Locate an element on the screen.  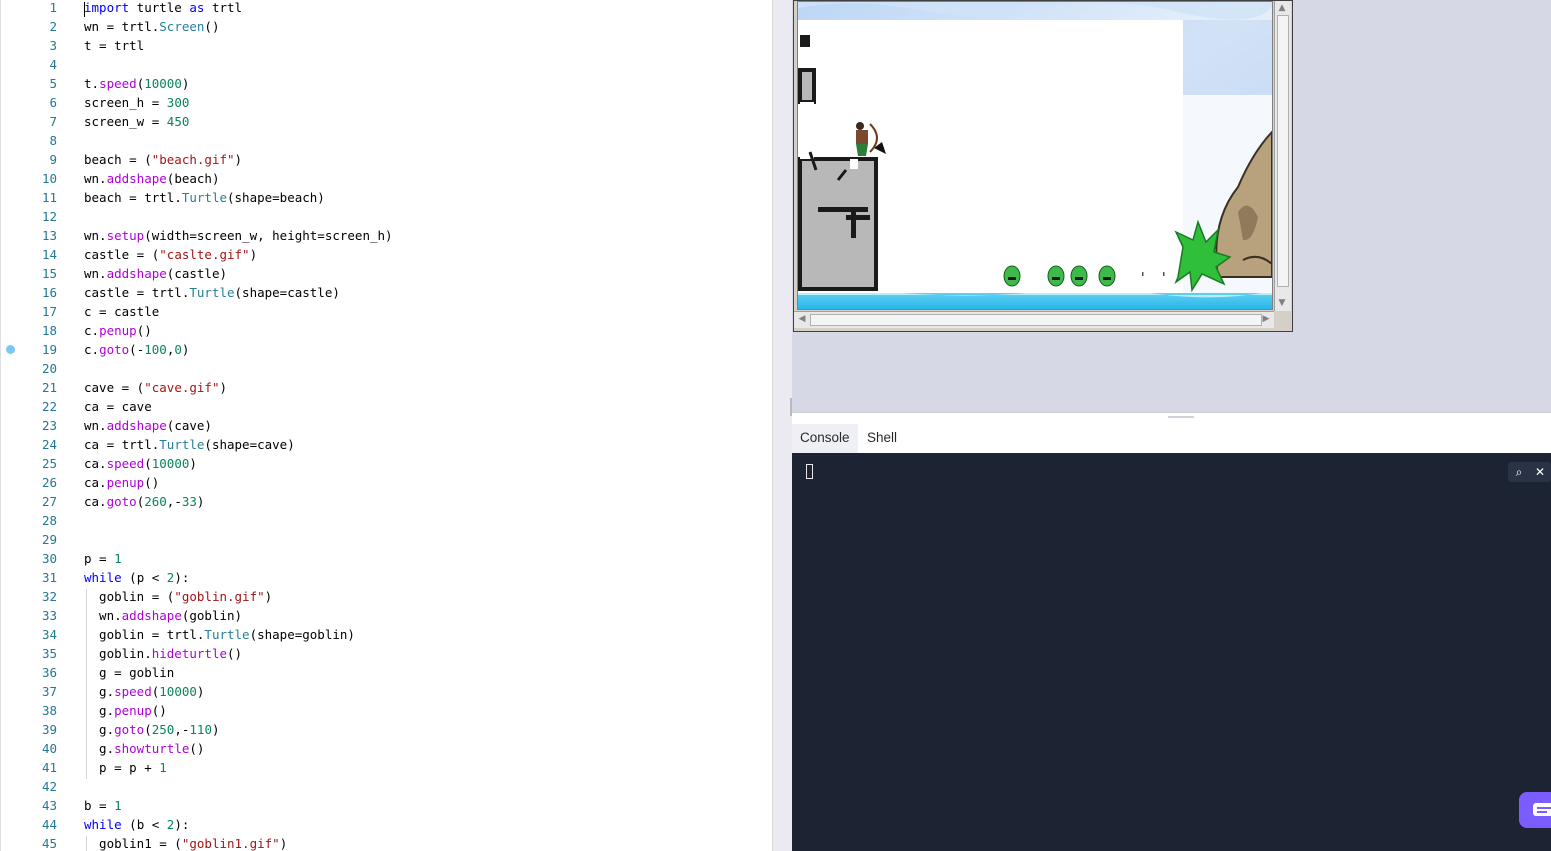
code-line: 7 screen_w = 450 is located at coordinates (386, 121).